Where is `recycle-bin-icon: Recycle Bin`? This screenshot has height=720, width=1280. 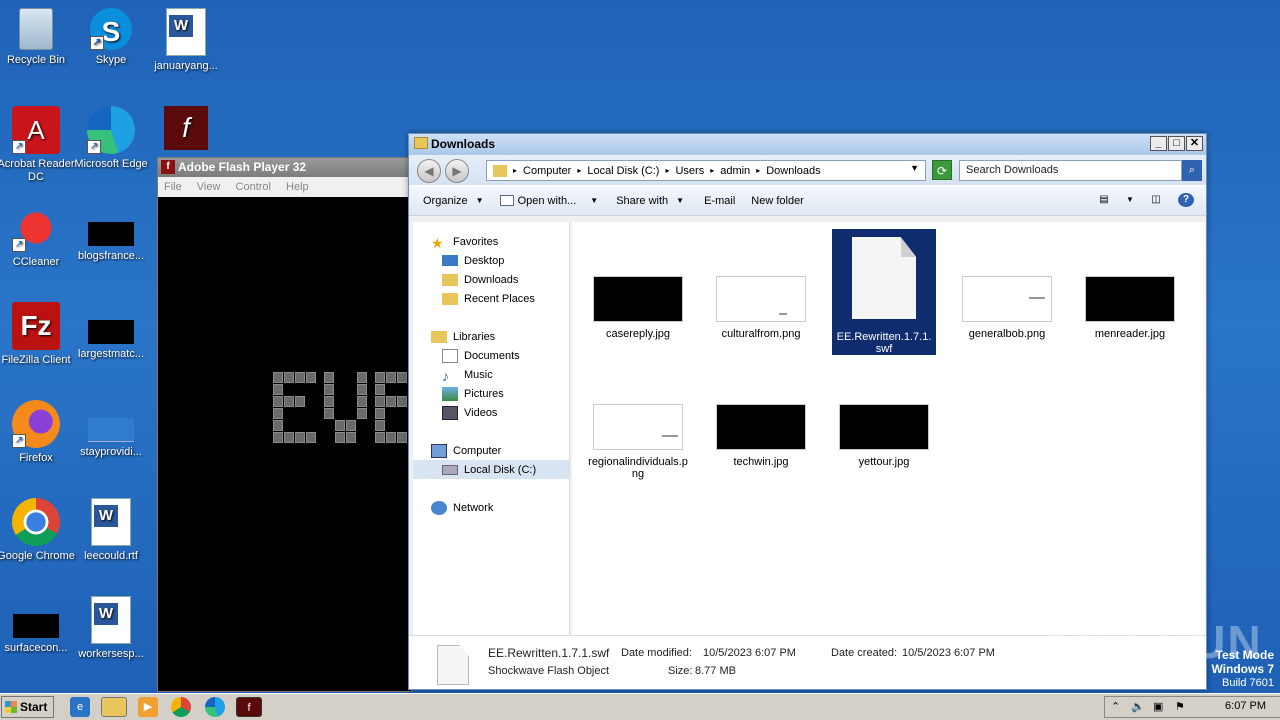 recycle-bin-icon: Recycle Bin is located at coordinates (37, 37).